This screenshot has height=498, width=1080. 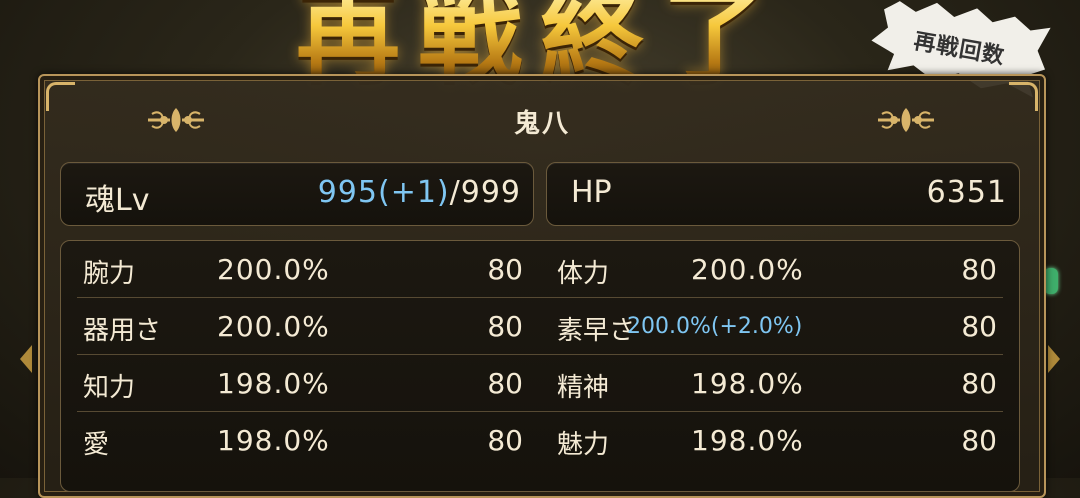 I want to click on stat-row: 器用さ 200.0% 80 素早さ 200.0%(+2.0%) 80, so click(x=540, y=326).